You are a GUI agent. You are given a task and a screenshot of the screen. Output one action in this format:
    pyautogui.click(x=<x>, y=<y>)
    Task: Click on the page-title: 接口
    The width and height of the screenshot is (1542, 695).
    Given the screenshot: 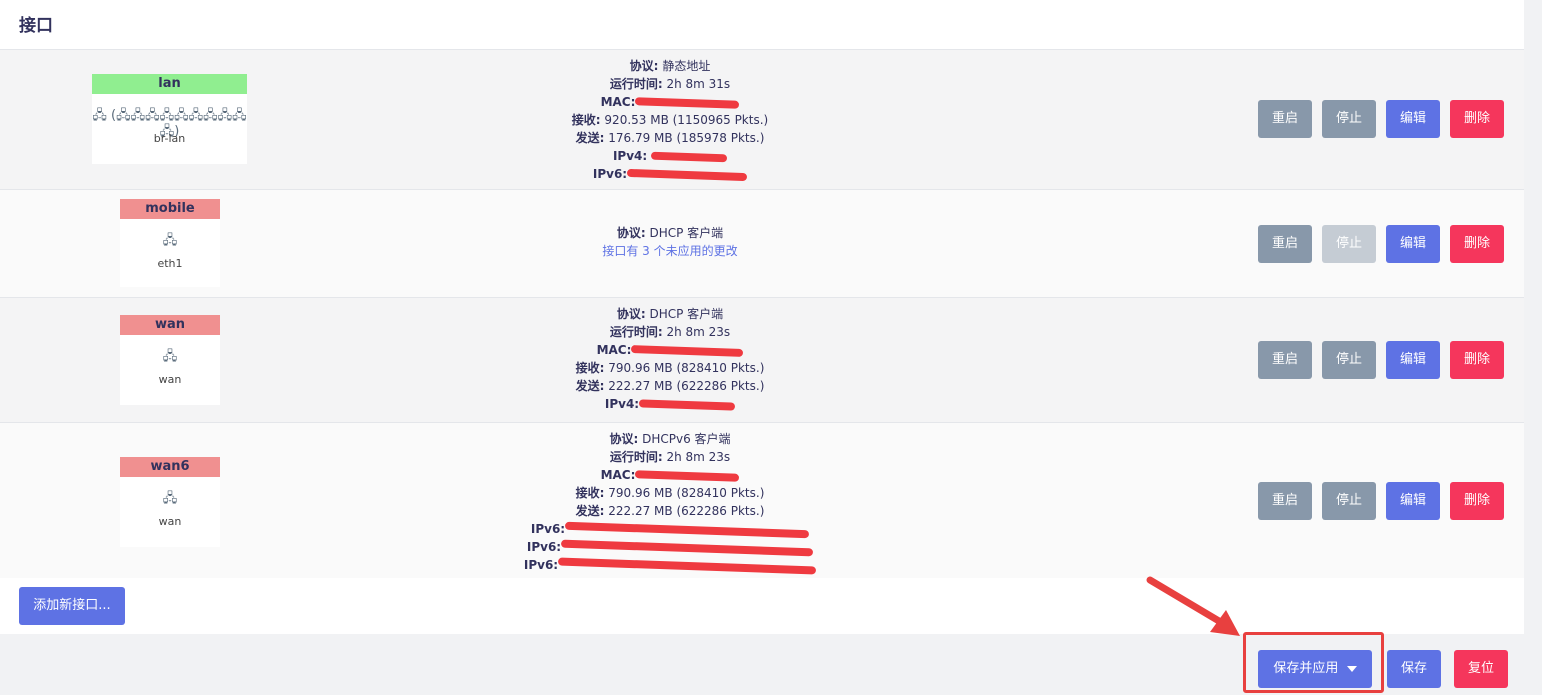 What is the action you would take?
    pyautogui.click(x=36, y=26)
    